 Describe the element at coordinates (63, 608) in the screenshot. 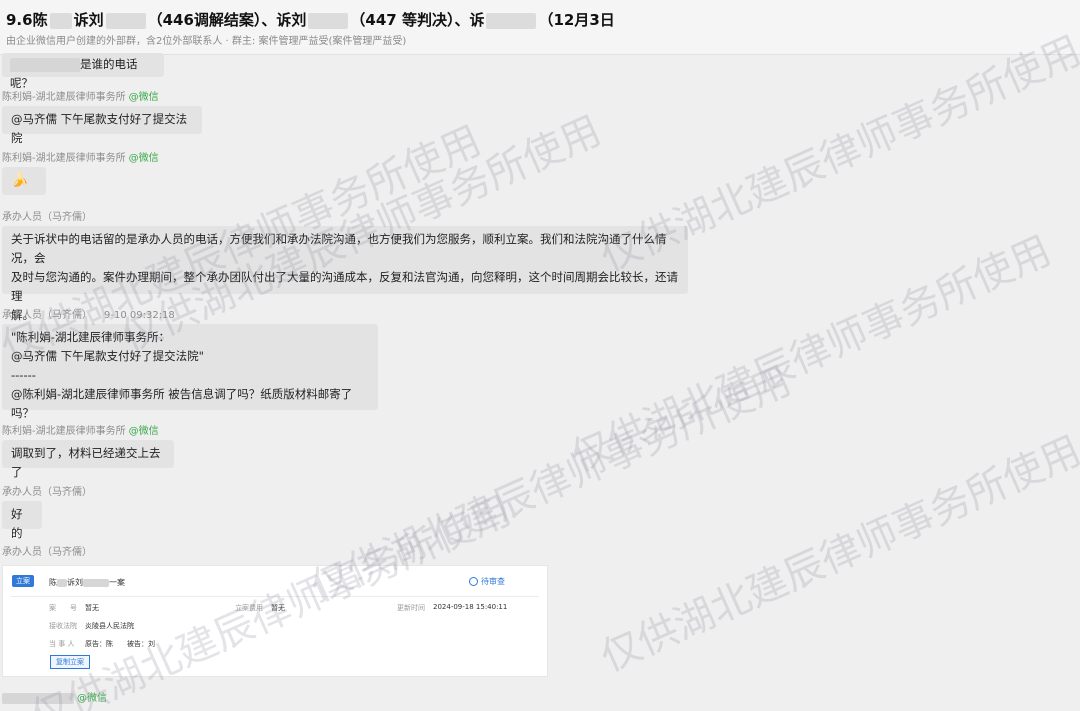

I see `field-label: 案 号` at that location.